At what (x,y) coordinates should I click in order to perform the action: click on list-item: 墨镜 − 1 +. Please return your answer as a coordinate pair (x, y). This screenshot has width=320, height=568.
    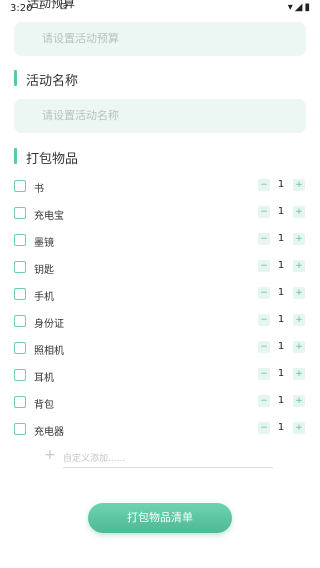
    Looking at the image, I should click on (160, 241).